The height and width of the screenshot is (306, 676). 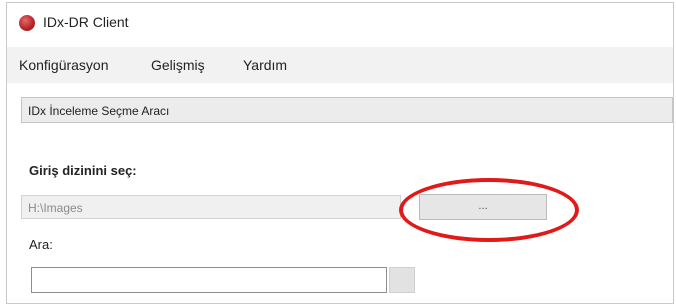 What do you see at coordinates (402, 280) in the screenshot?
I see `search-side-button` at bounding box center [402, 280].